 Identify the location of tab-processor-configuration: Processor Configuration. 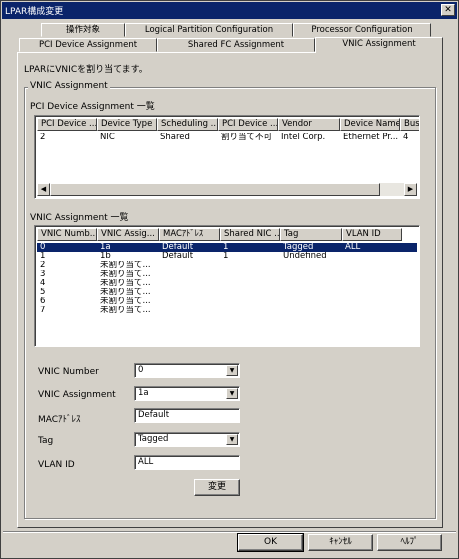
(362, 30).